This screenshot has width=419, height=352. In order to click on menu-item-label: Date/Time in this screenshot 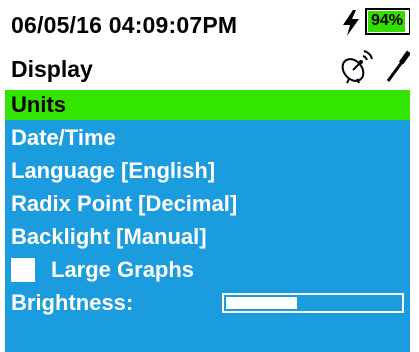, I will do `click(63, 137)`.